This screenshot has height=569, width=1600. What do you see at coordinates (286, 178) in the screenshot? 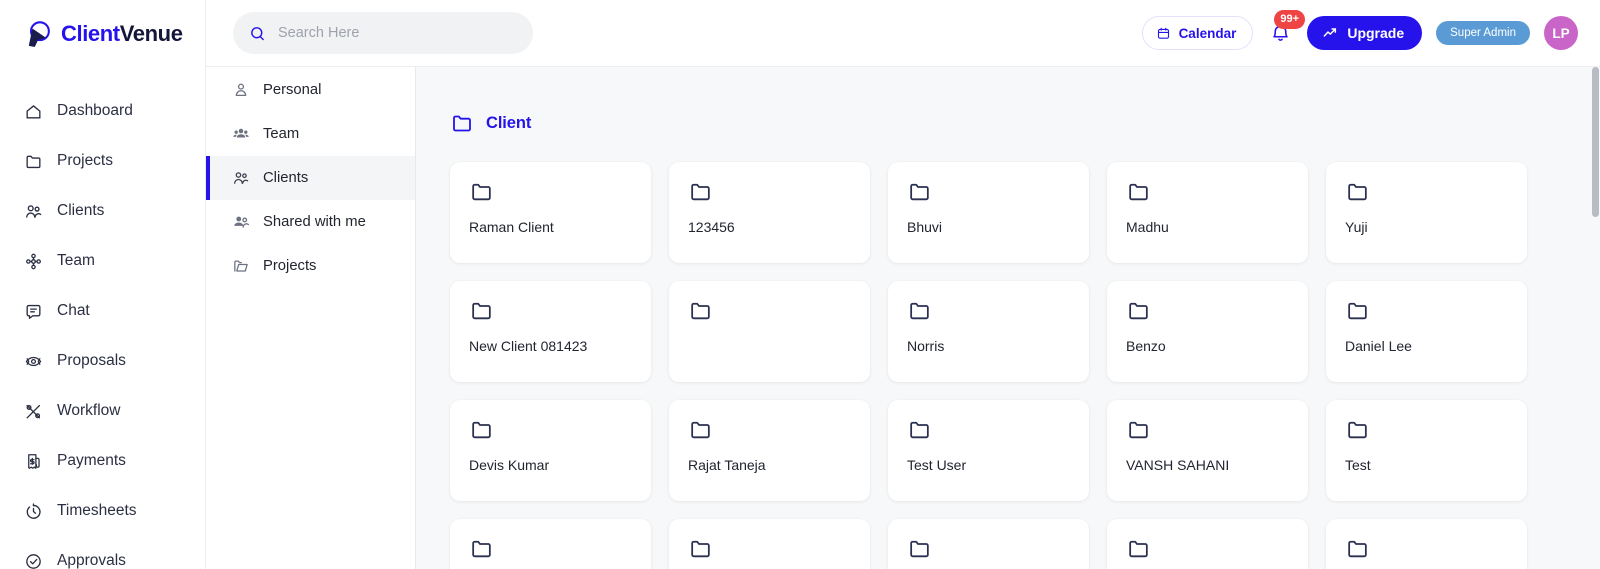
I see `storage-item-label: Clients` at bounding box center [286, 178].